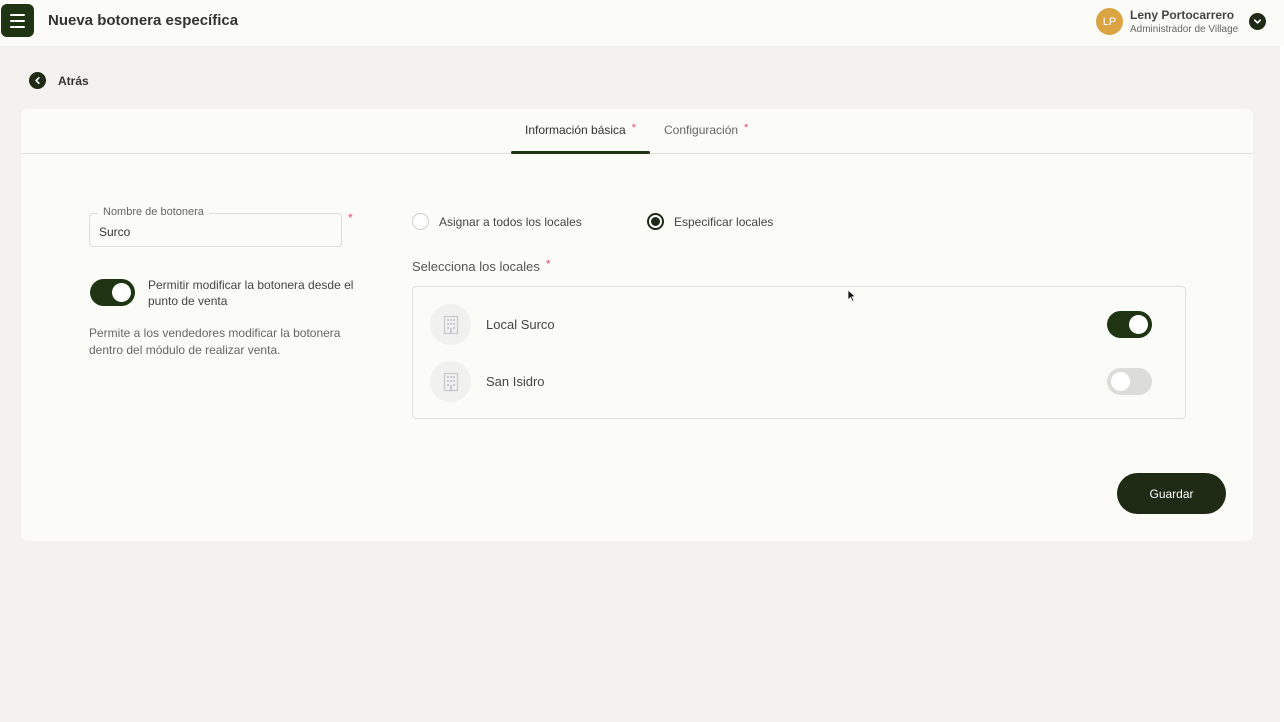  I want to click on avatar: LP, so click(1109, 21).